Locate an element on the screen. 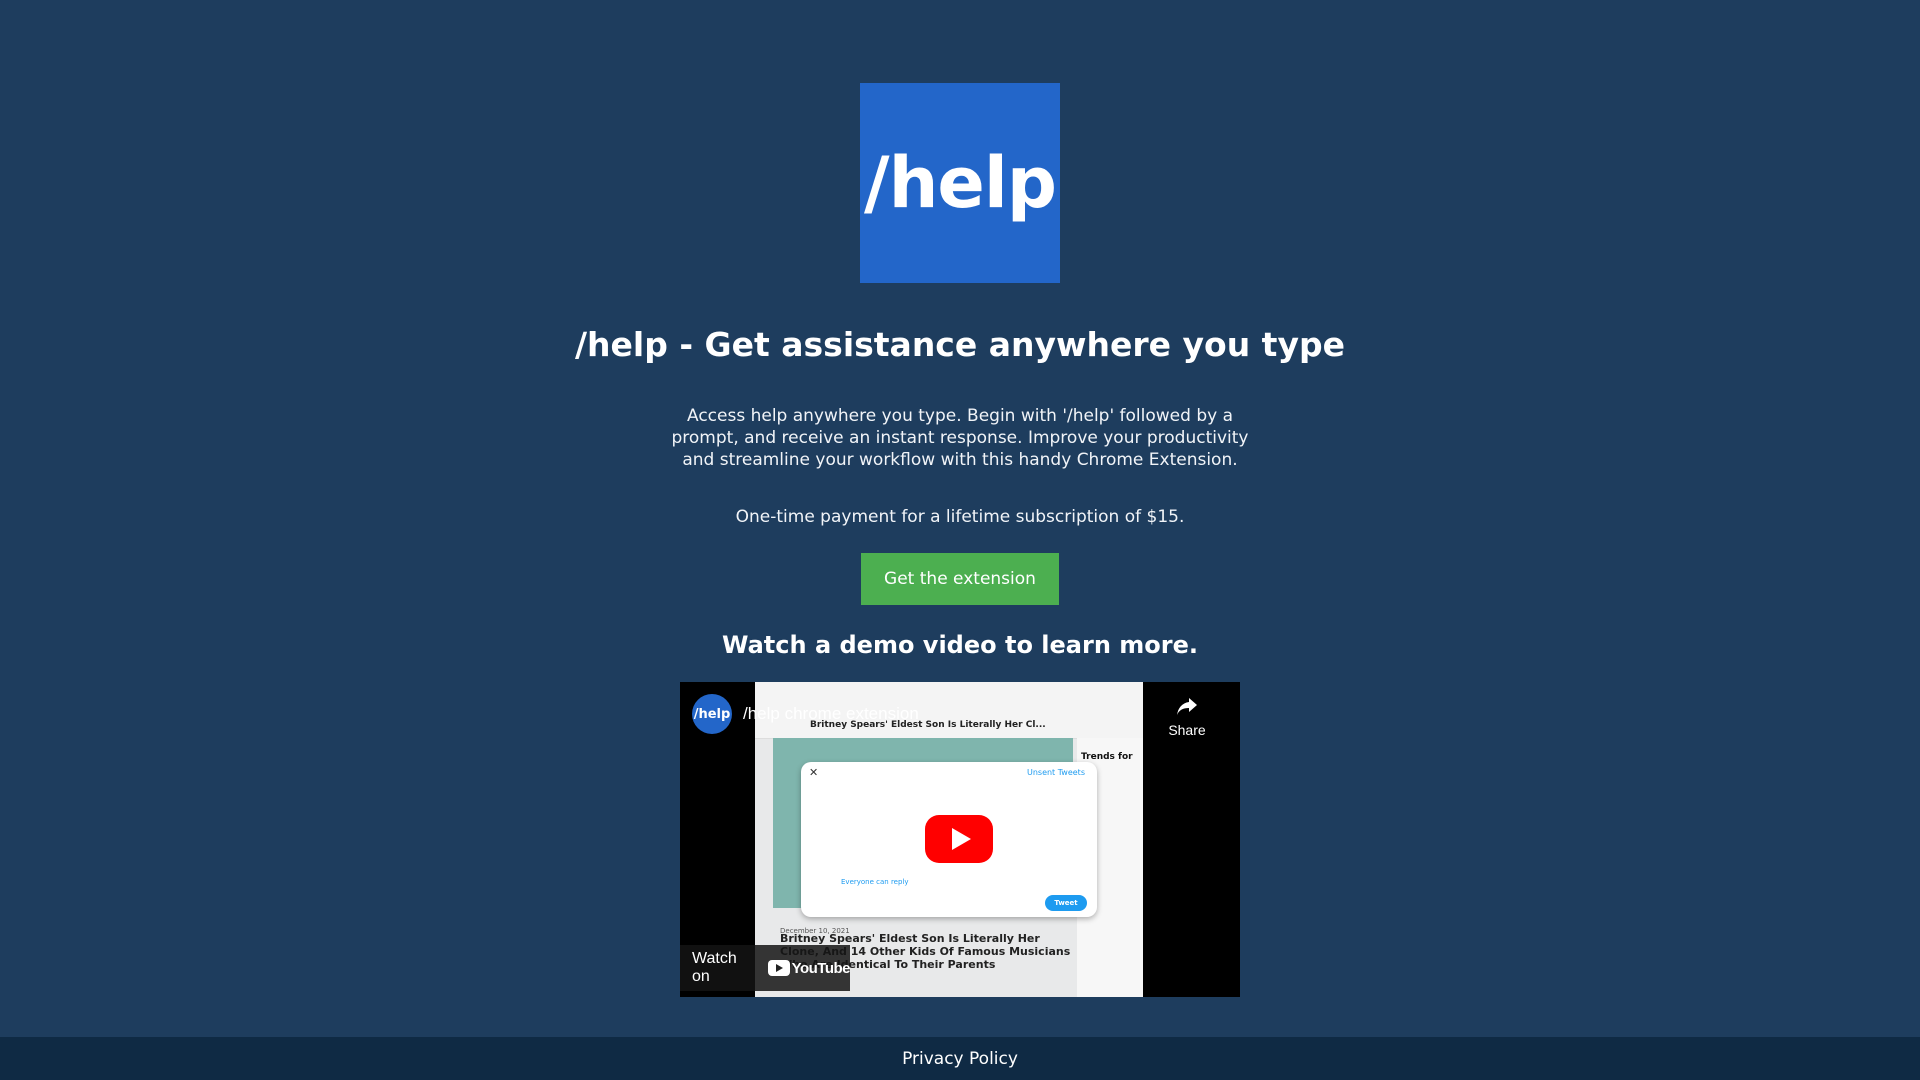  play-icon is located at coordinates (961, 839).